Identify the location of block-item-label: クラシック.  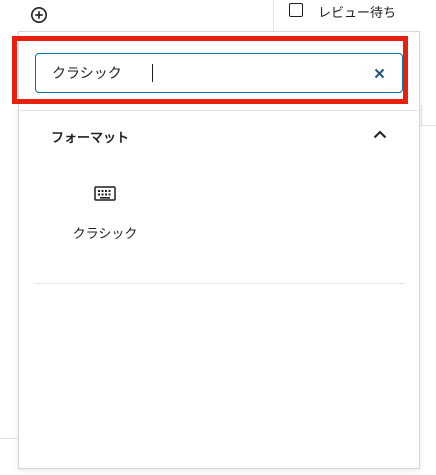
(105, 234).